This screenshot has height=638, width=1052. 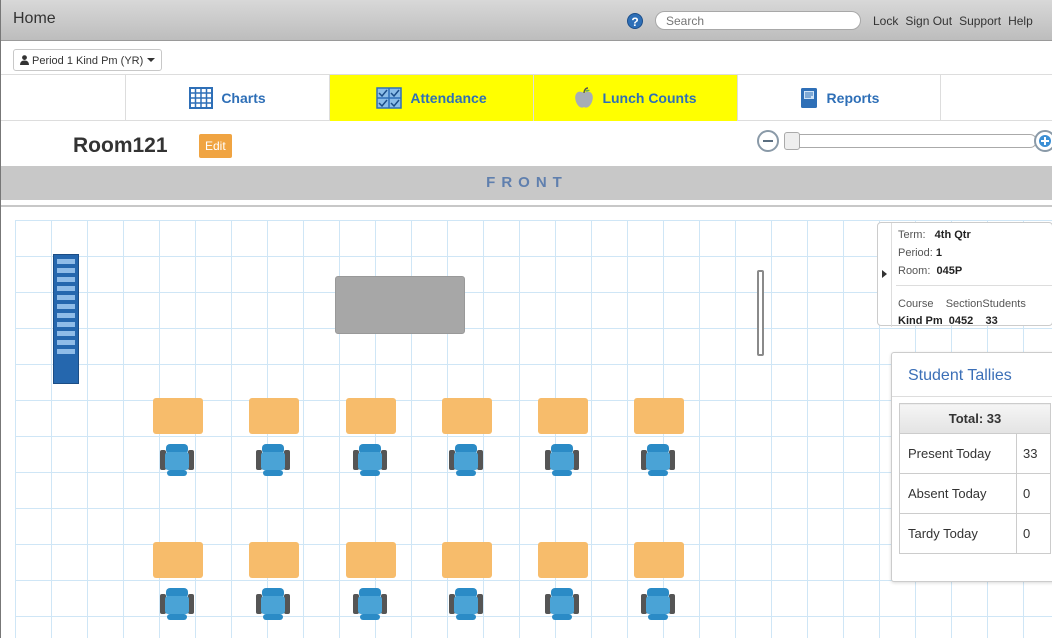 I want to click on room-label: Room:, so click(x=914, y=271).